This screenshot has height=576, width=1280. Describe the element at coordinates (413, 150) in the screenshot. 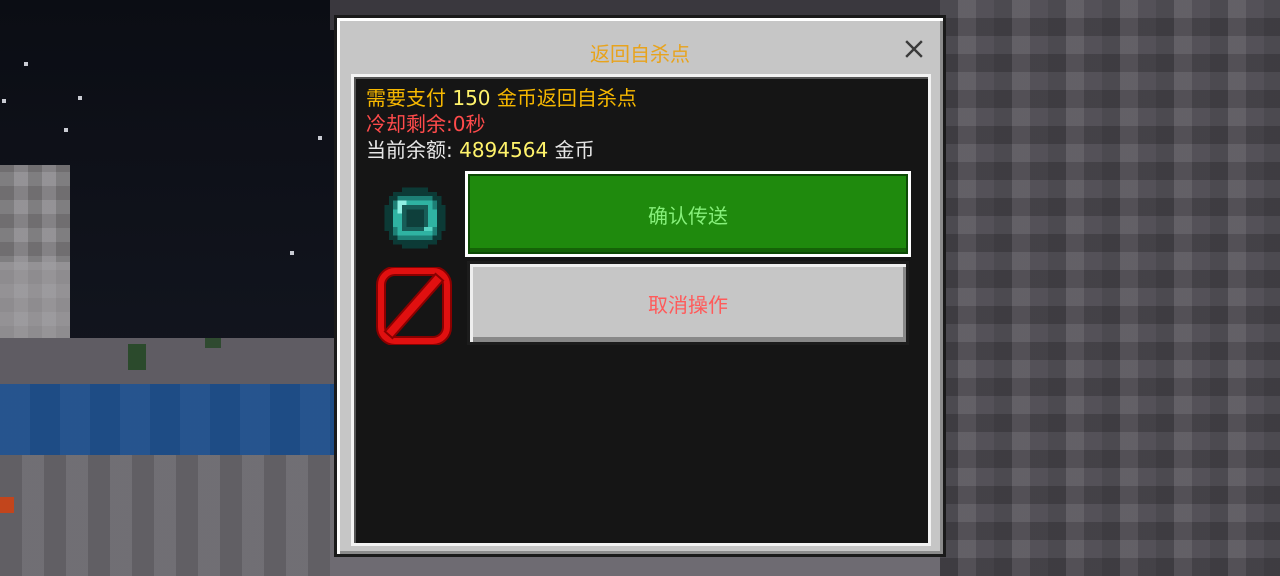

I see `balance-prefix: 当前余额:` at that location.